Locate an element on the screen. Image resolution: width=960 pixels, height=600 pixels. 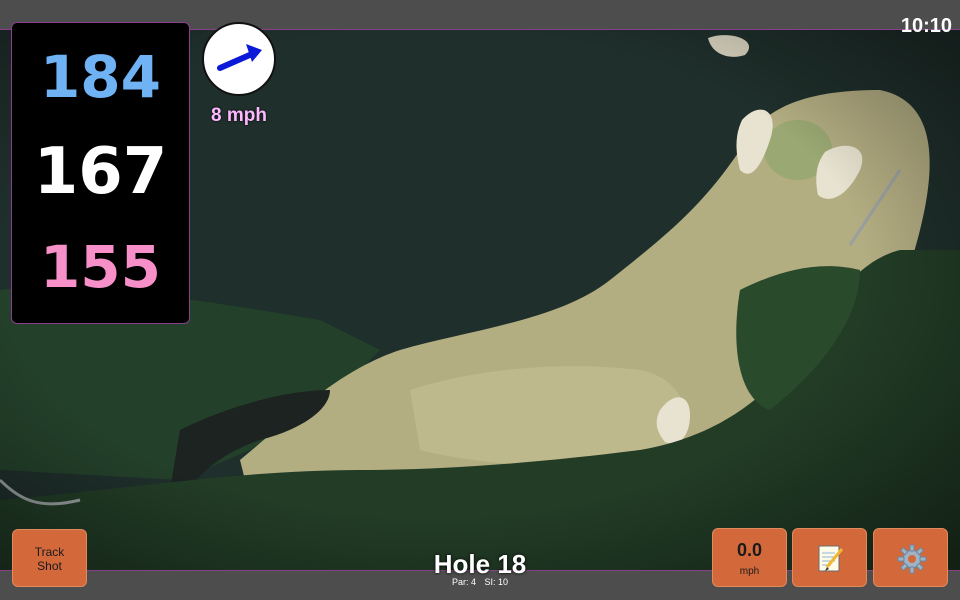
wind-direction-indicator is located at coordinates (239, 59).